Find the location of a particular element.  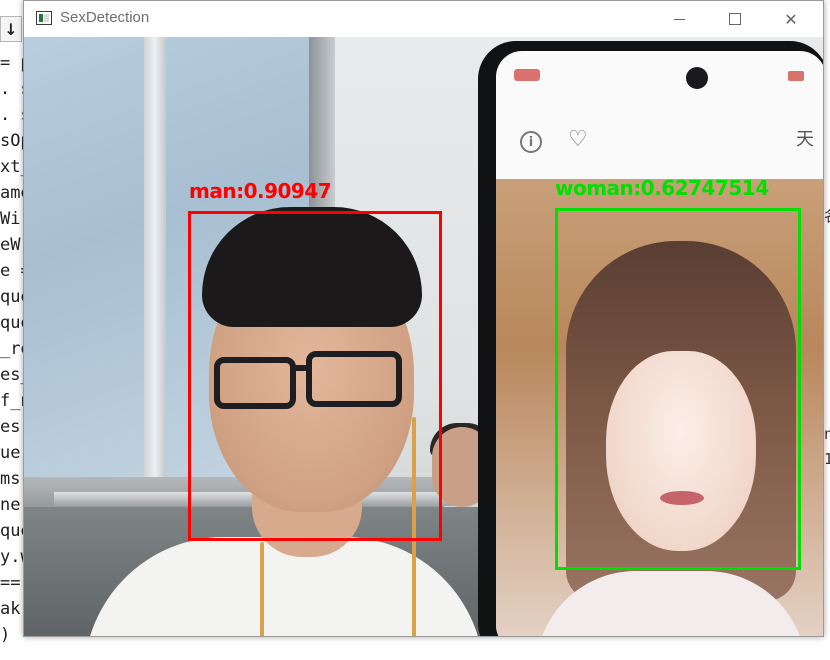

background-code-line: f_n is located at coordinates (12, 401).